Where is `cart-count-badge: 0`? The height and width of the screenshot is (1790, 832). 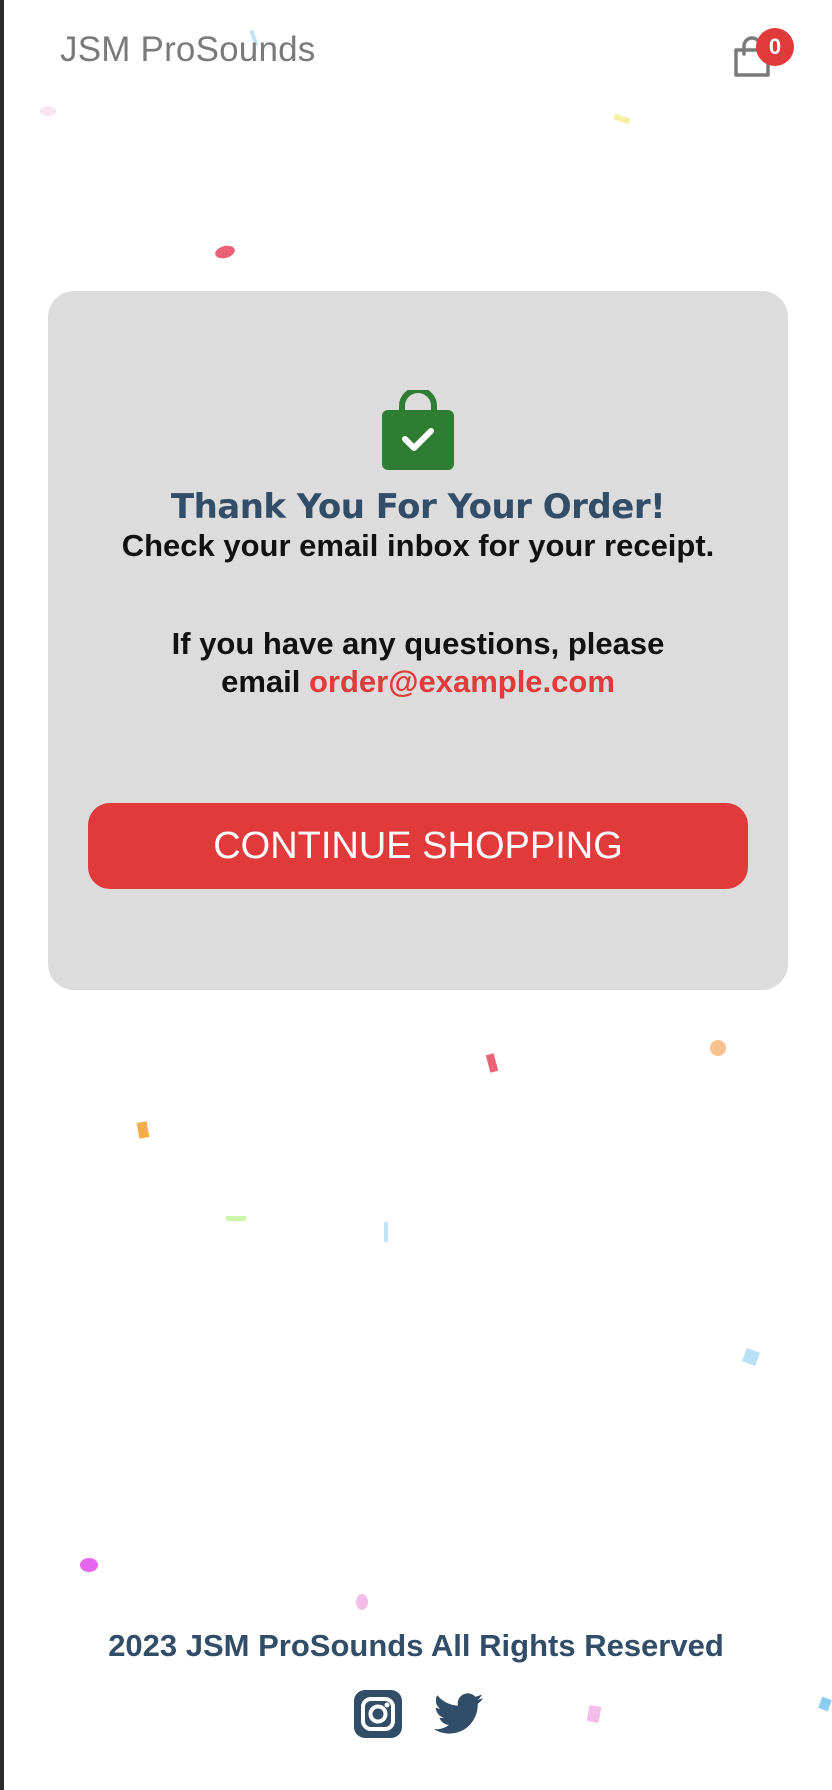 cart-count-badge: 0 is located at coordinates (775, 47).